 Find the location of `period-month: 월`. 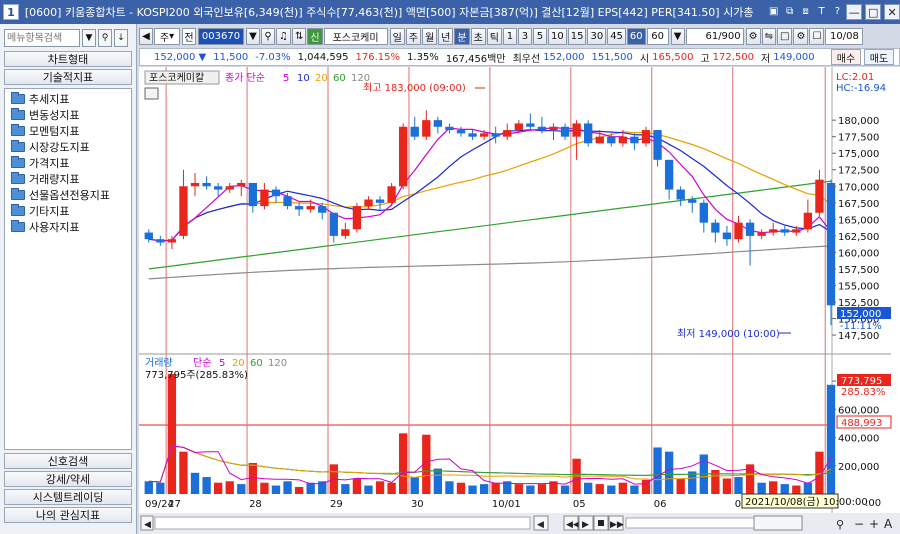

period-month: 월 is located at coordinates (429, 36).